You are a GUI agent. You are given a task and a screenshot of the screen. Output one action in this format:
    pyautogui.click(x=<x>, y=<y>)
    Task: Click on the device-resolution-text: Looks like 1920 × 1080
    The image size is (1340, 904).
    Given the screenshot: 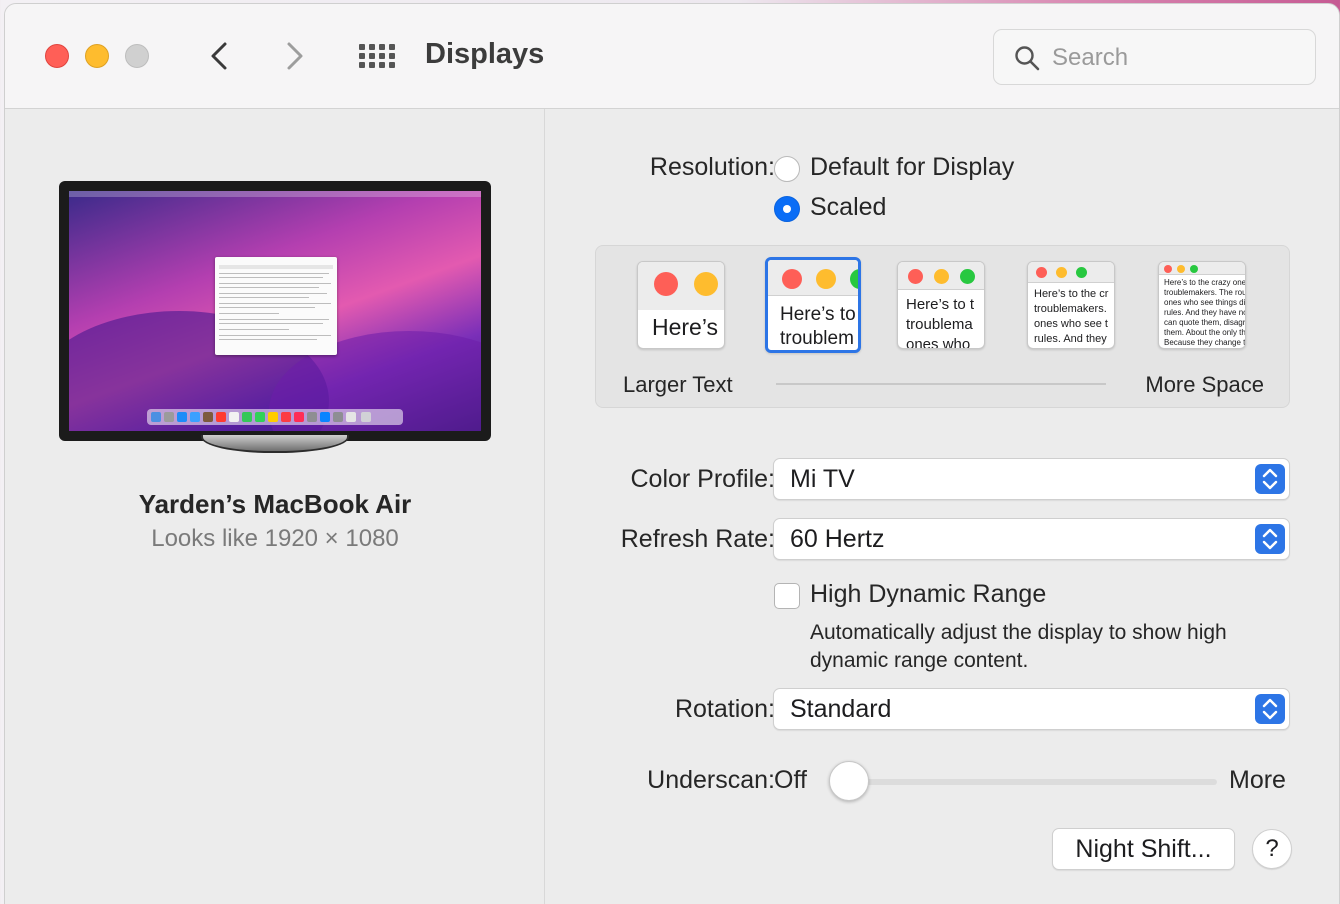 What is the action you would take?
    pyautogui.click(x=275, y=538)
    